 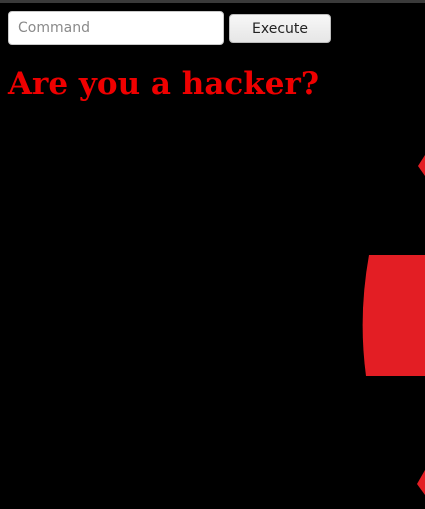 What do you see at coordinates (280, 28) in the screenshot?
I see `execute-button: Execute` at bounding box center [280, 28].